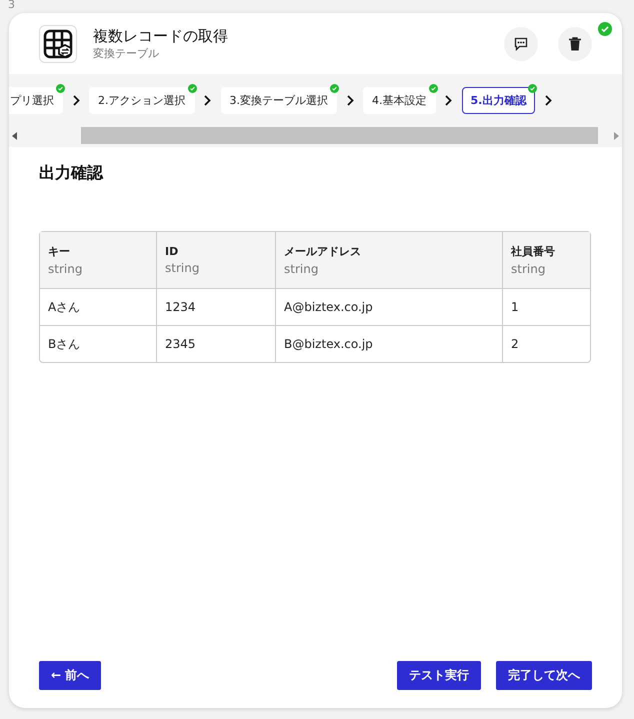 This screenshot has width=634, height=719. What do you see at coordinates (11, 5) in the screenshot?
I see `page-number: 3` at bounding box center [11, 5].